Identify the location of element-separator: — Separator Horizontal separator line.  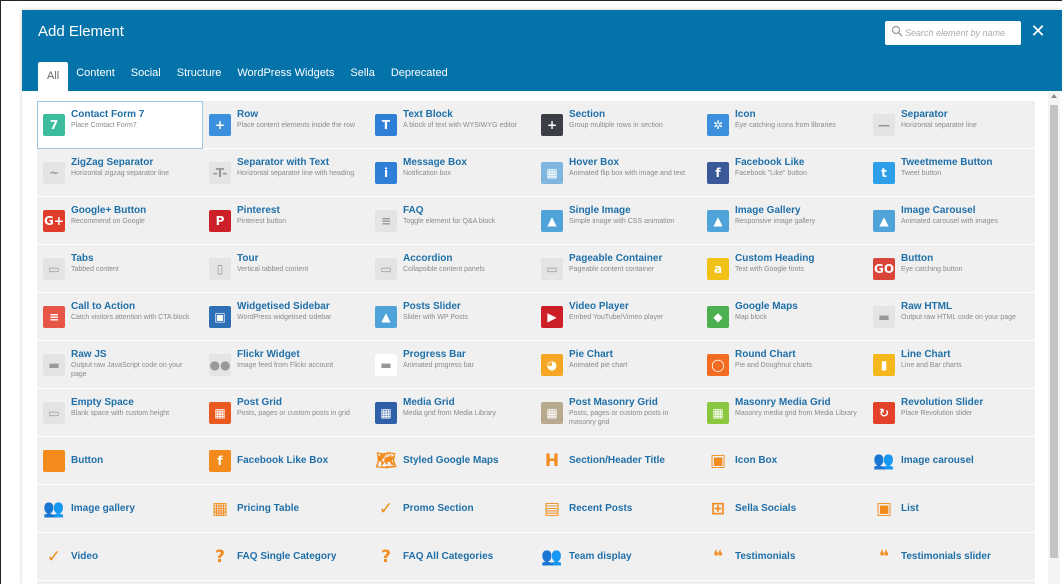
(950, 125).